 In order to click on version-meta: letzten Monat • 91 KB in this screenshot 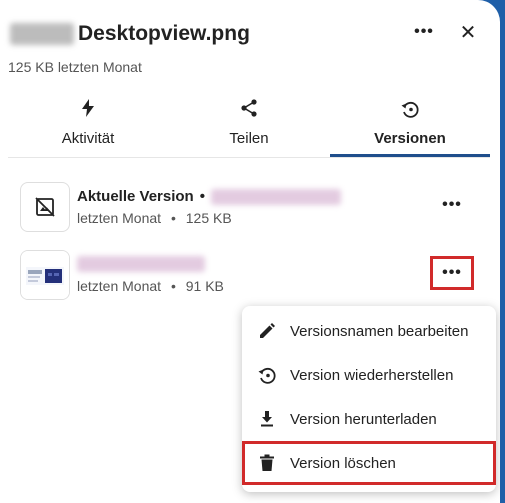, I will do `click(150, 286)`.